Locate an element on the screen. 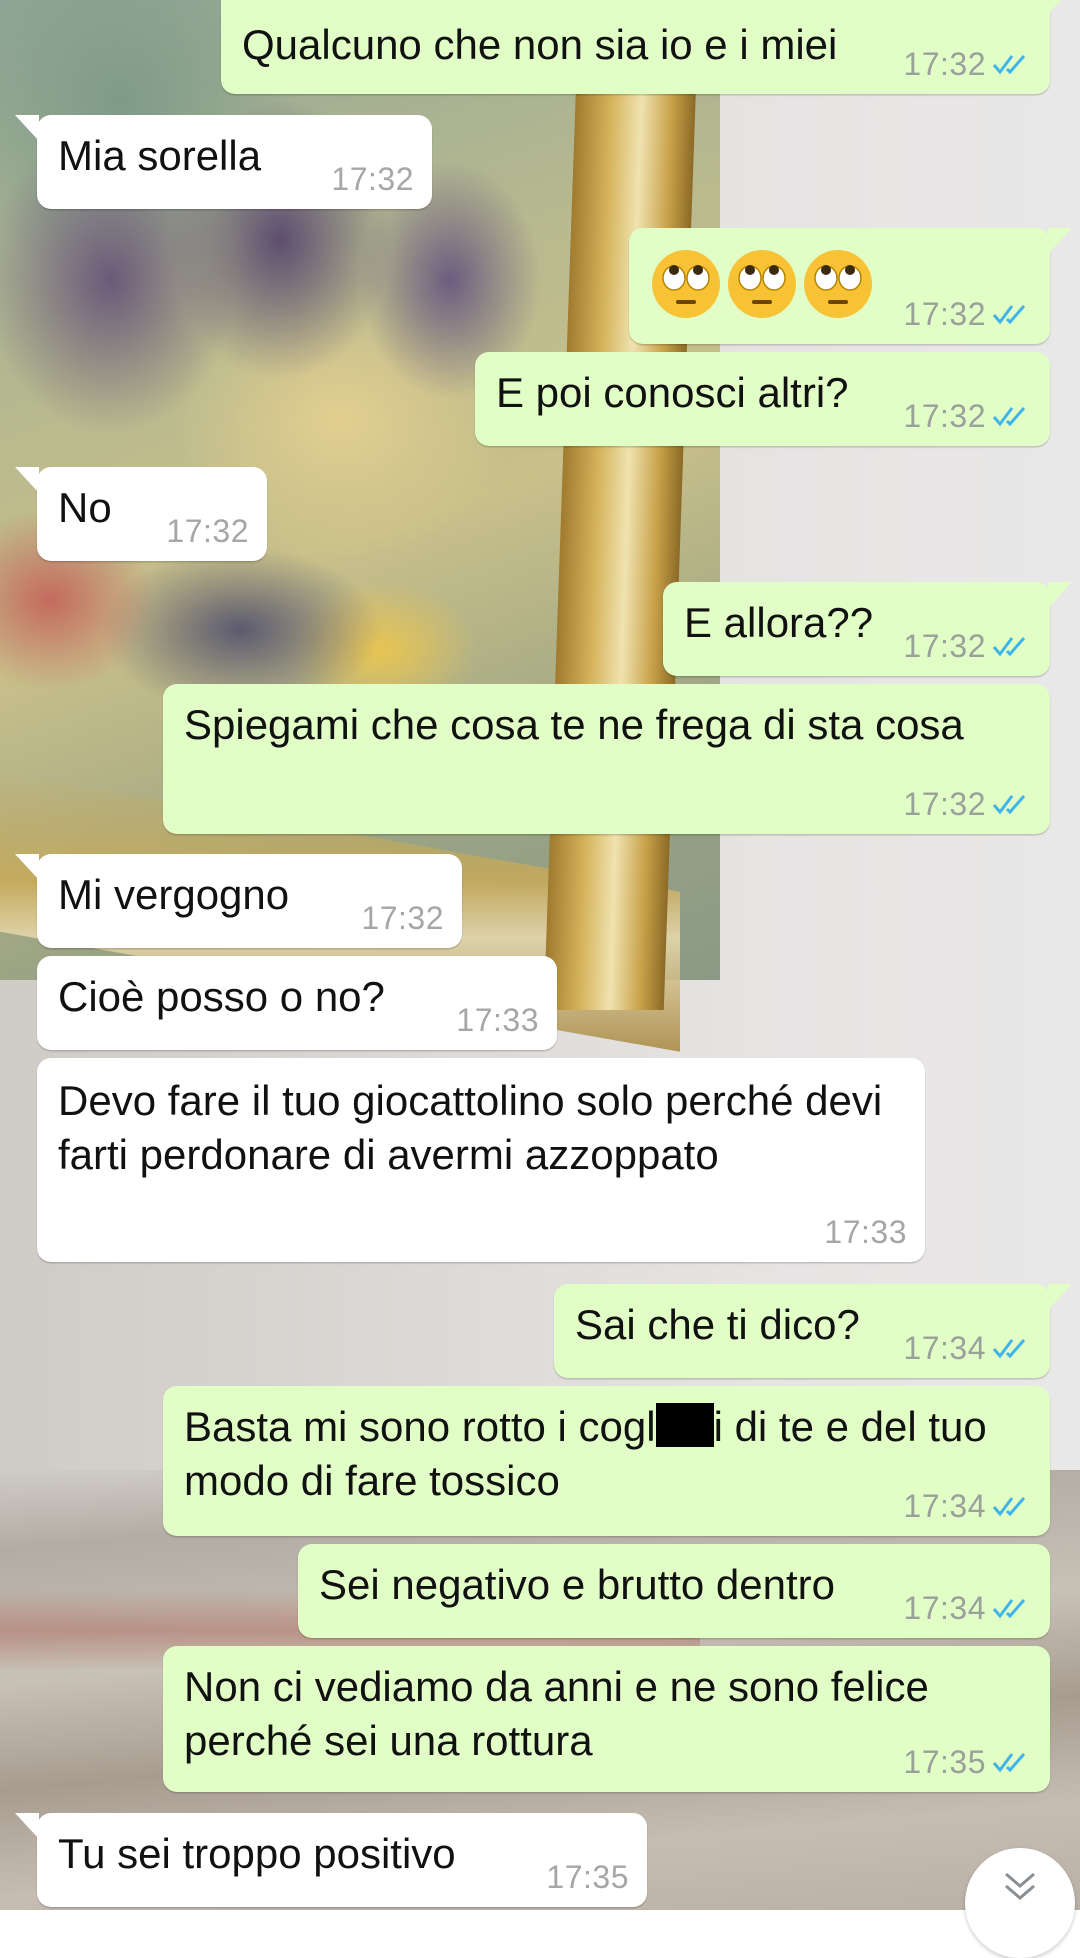  incoming-message: Mi vergogno 17:32 is located at coordinates (238, 901).